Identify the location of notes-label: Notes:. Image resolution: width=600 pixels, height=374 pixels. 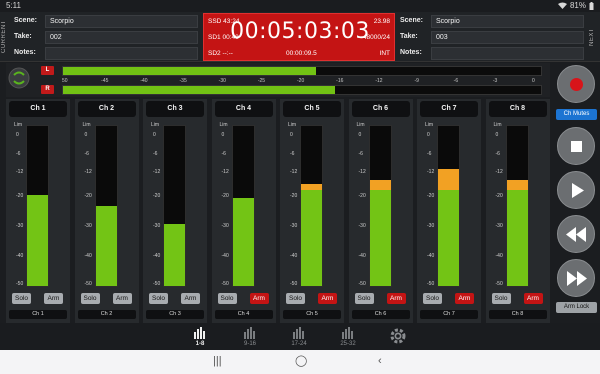
(411, 52).